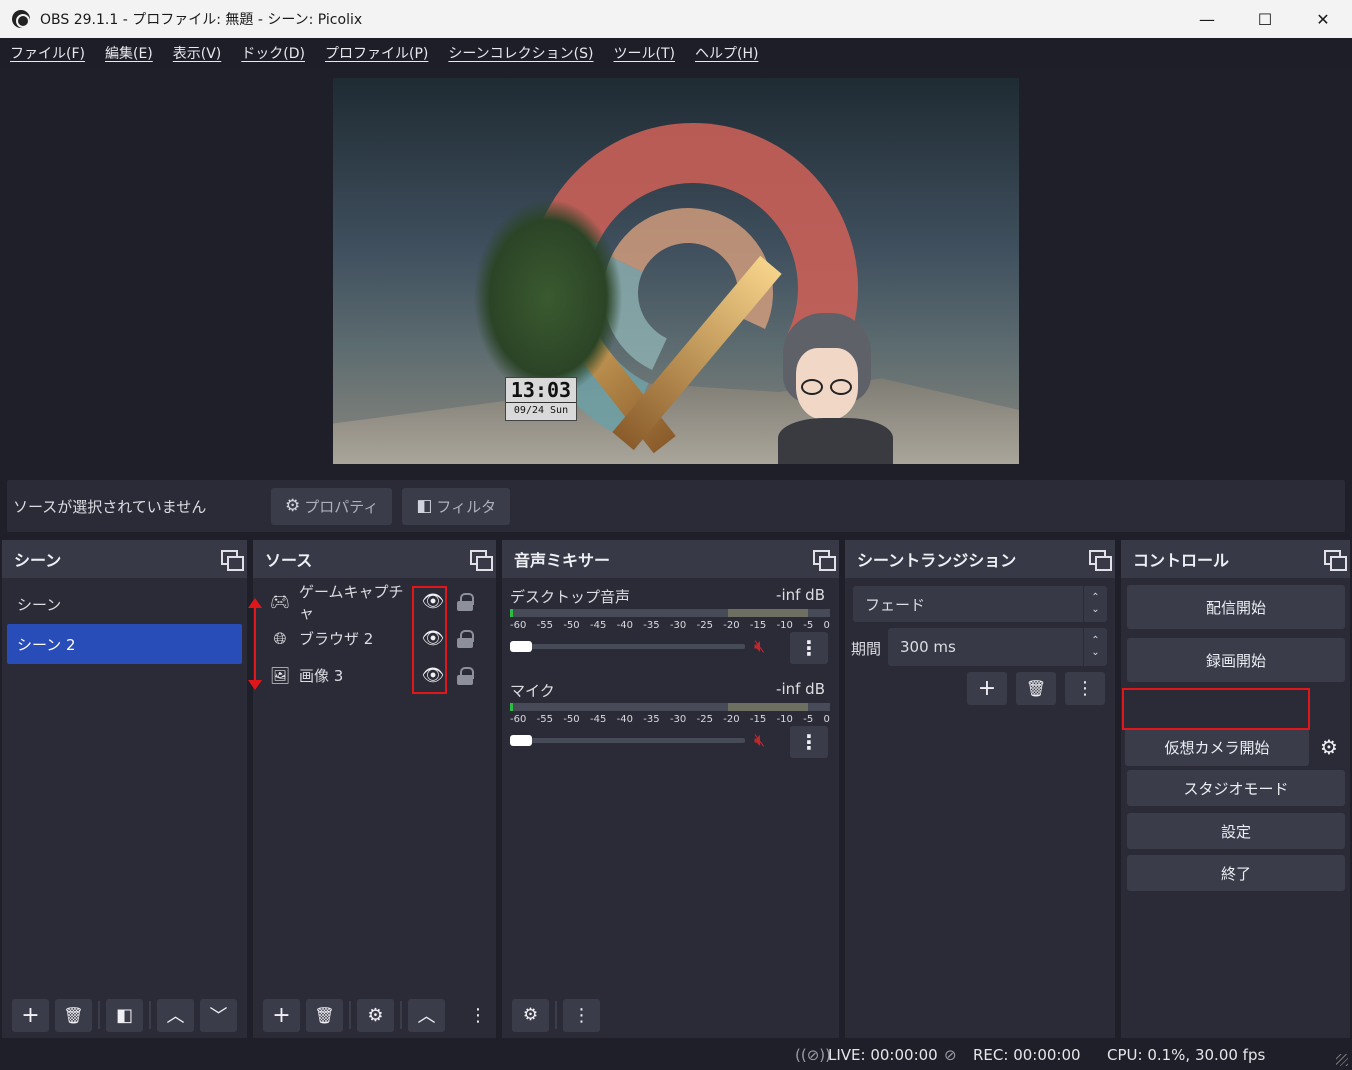 The height and width of the screenshot is (1070, 1352). I want to click on scenes-toolbar: + 🗑 ◧ ︿ ﹀, so click(122, 1015).